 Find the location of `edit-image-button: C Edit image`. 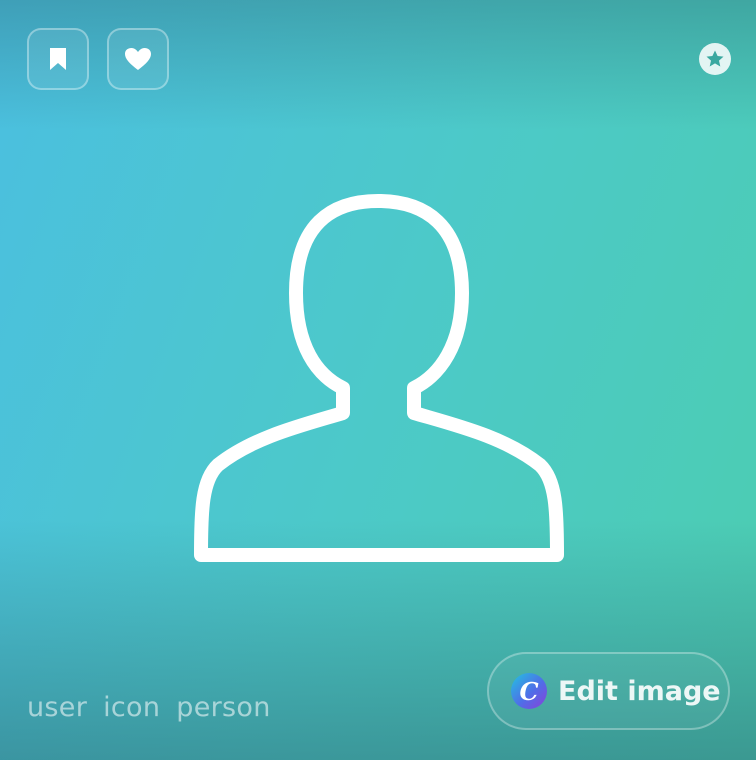

edit-image-button: C Edit image is located at coordinates (608, 691).